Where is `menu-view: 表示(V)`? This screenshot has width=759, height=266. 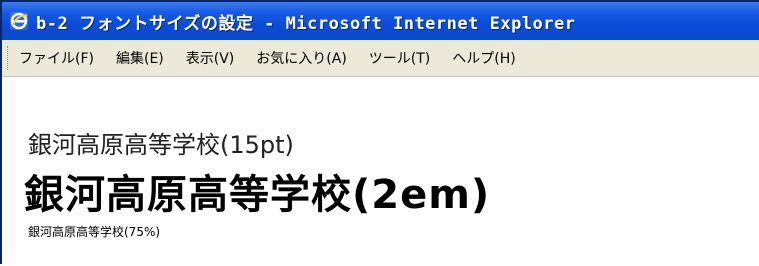
menu-view: 表示(V) is located at coordinates (210, 58).